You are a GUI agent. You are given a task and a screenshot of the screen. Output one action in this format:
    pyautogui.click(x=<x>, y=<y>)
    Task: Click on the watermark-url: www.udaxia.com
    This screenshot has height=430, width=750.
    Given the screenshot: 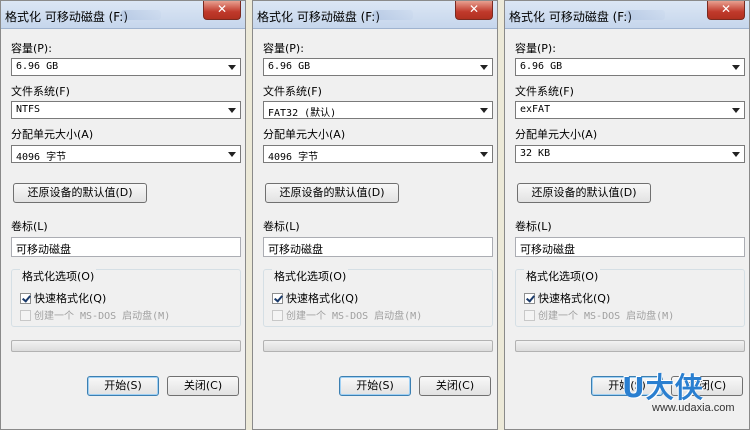 What is the action you would take?
    pyautogui.click(x=693, y=408)
    